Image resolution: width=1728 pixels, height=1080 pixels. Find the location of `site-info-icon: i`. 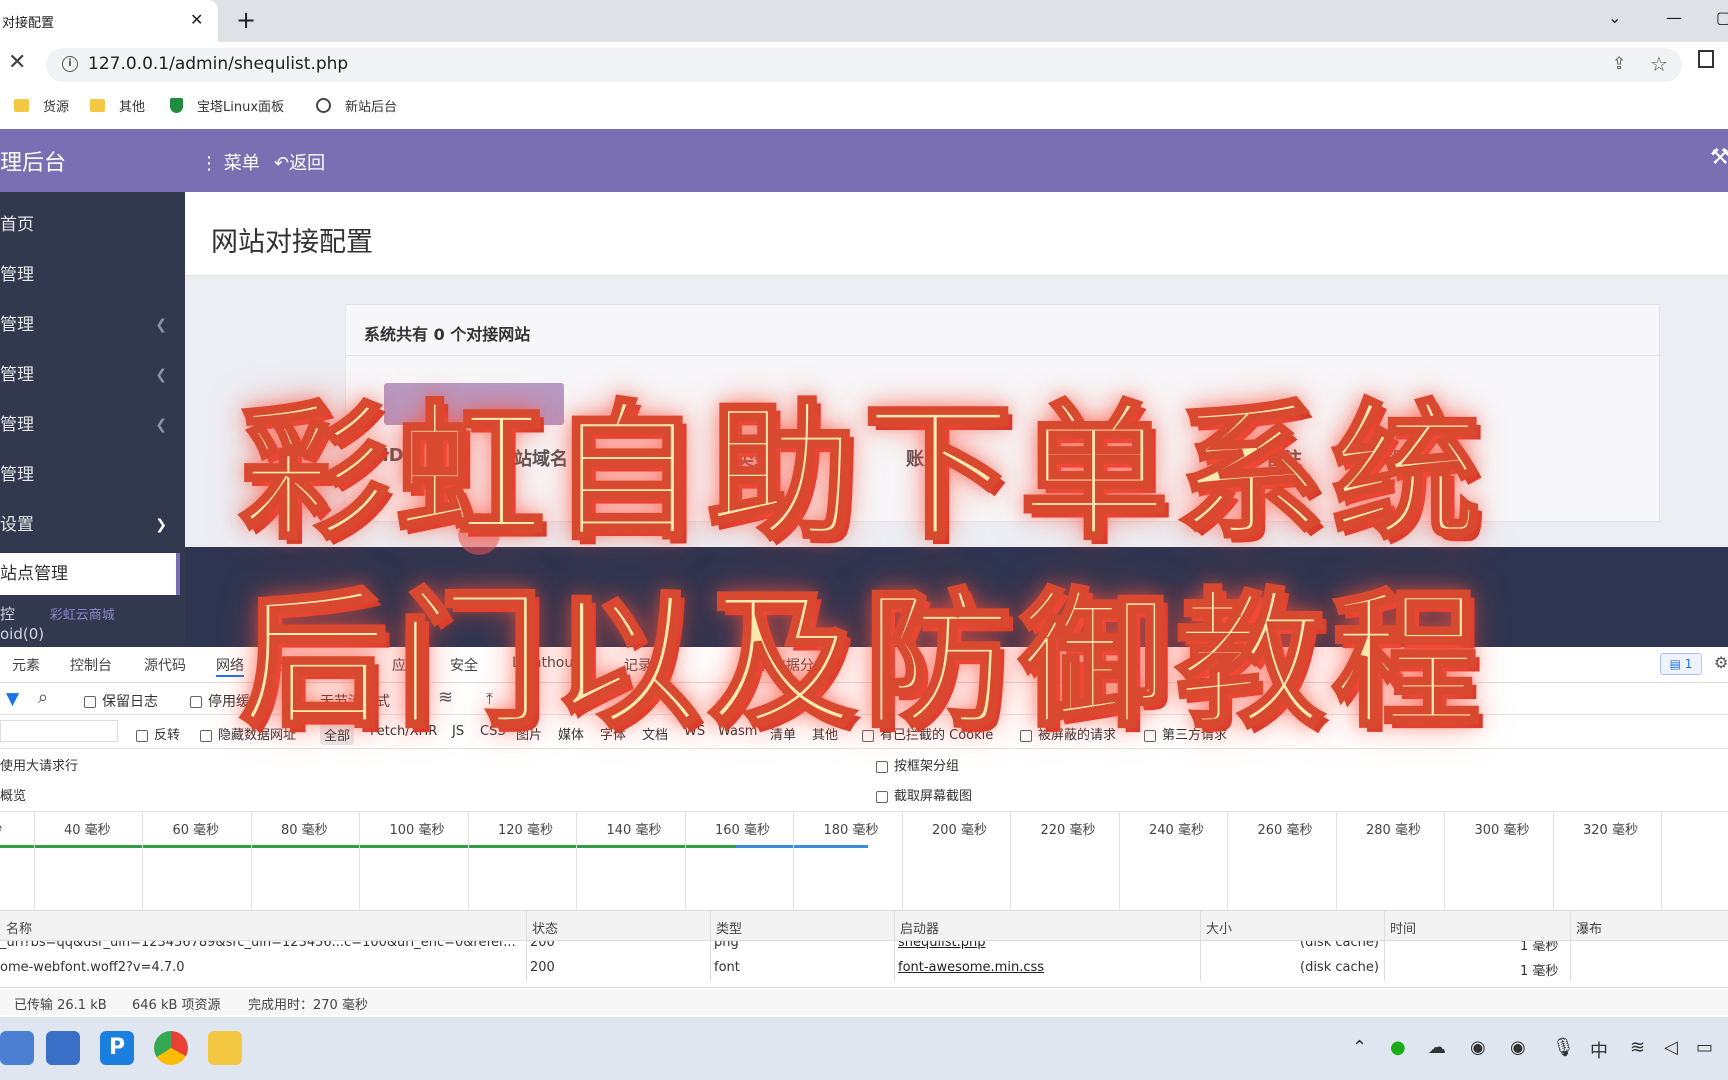

site-info-icon: i is located at coordinates (70, 64).